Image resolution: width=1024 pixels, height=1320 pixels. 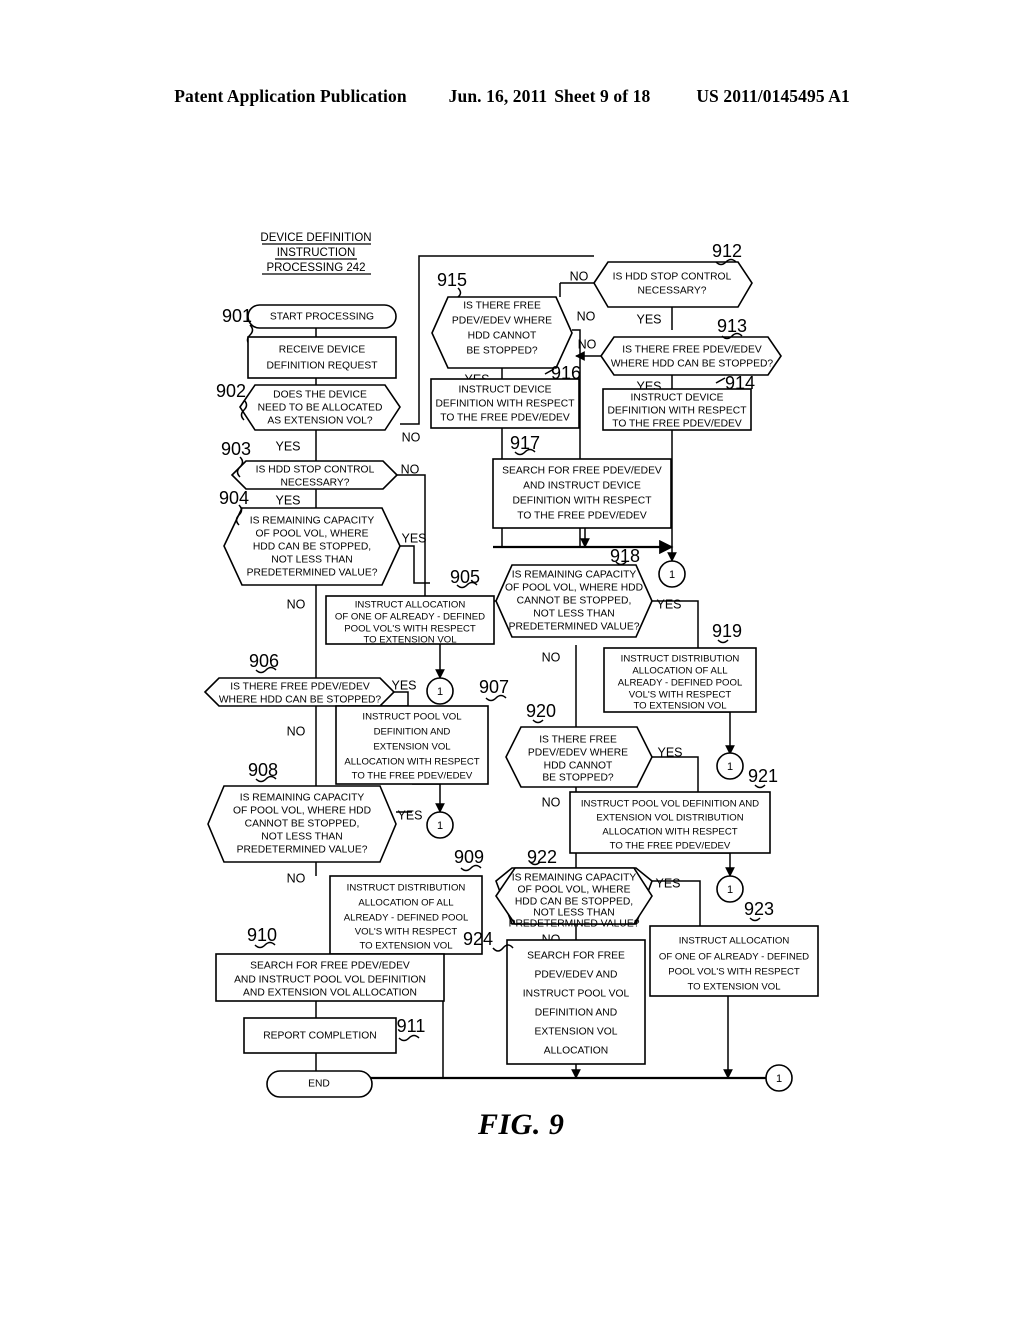 What do you see at coordinates (763, 776) in the screenshot?
I see `ref-921: 921` at bounding box center [763, 776].